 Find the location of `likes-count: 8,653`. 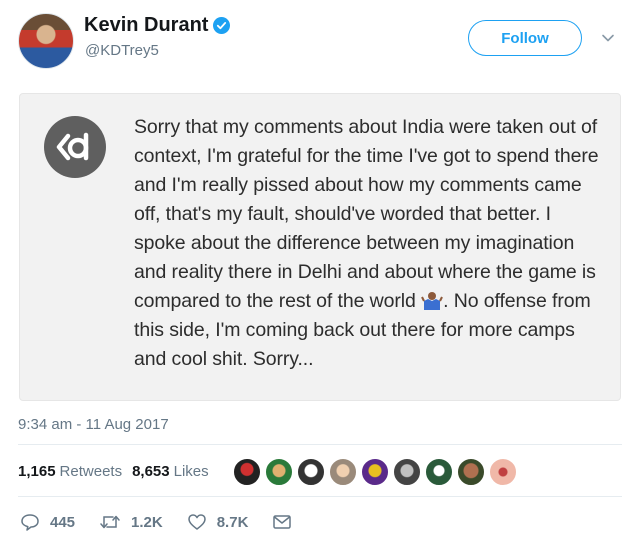

likes-count: 8,653 is located at coordinates (151, 471).